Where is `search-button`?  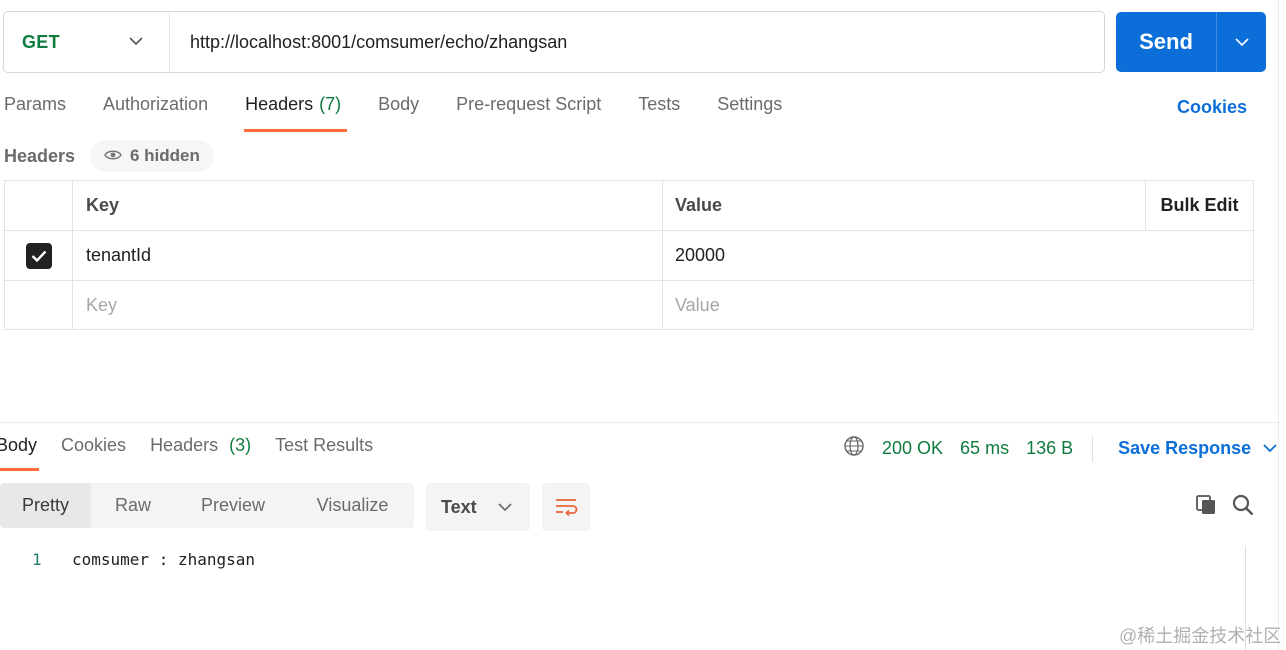
search-button is located at coordinates (1243, 505).